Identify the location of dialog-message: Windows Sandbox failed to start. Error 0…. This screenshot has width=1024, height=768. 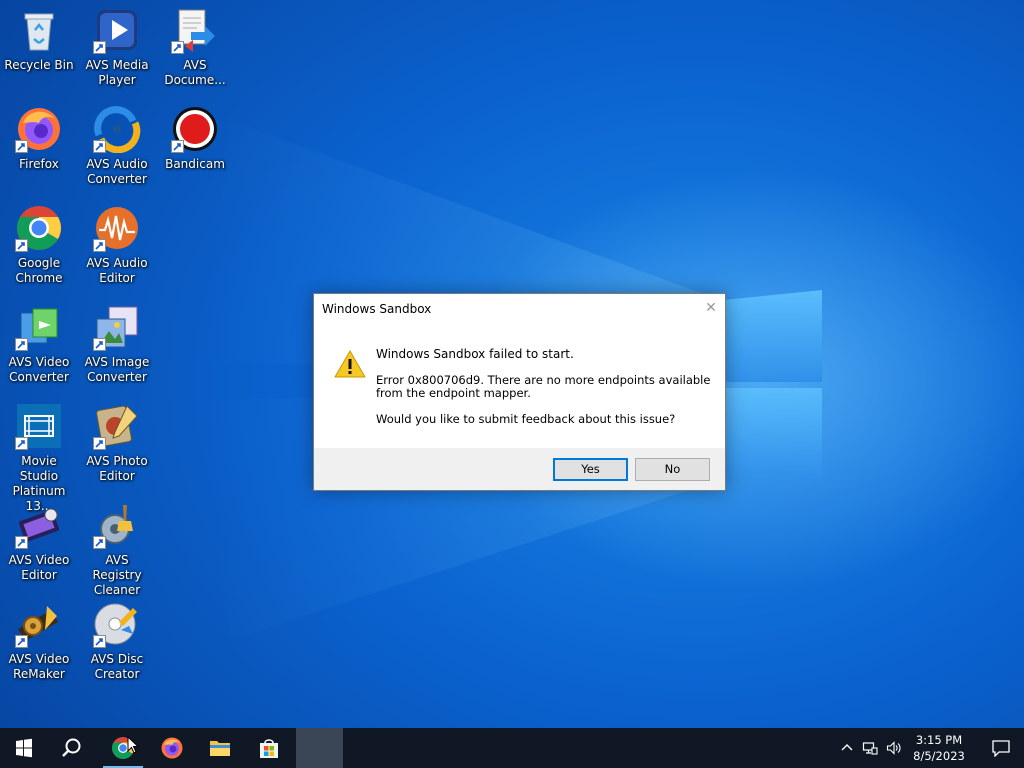
(543, 387).